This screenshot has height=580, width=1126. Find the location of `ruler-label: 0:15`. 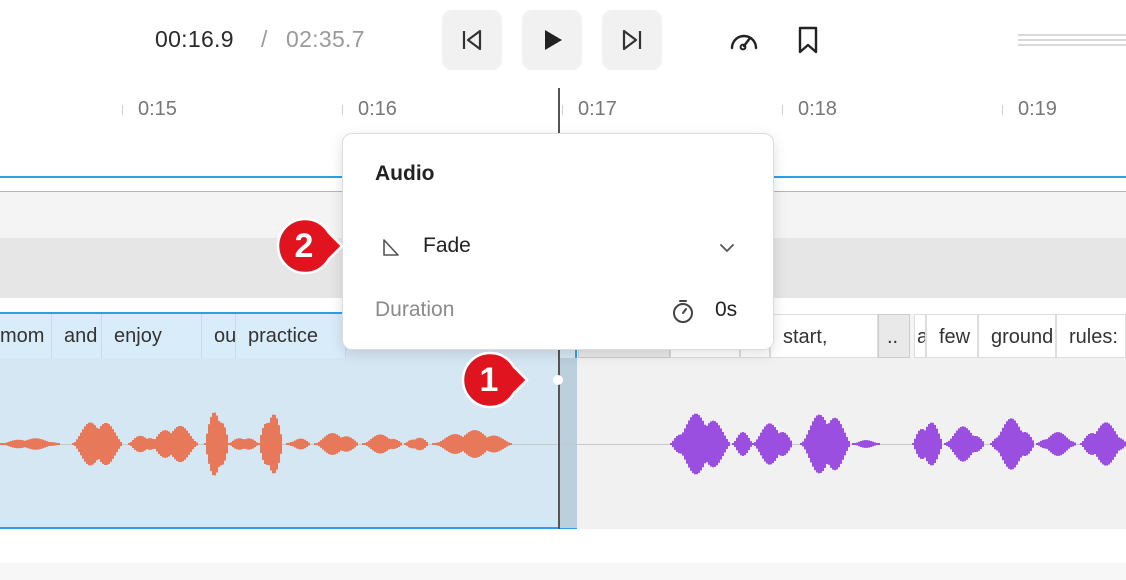

ruler-label: 0:15 is located at coordinates (157, 109).